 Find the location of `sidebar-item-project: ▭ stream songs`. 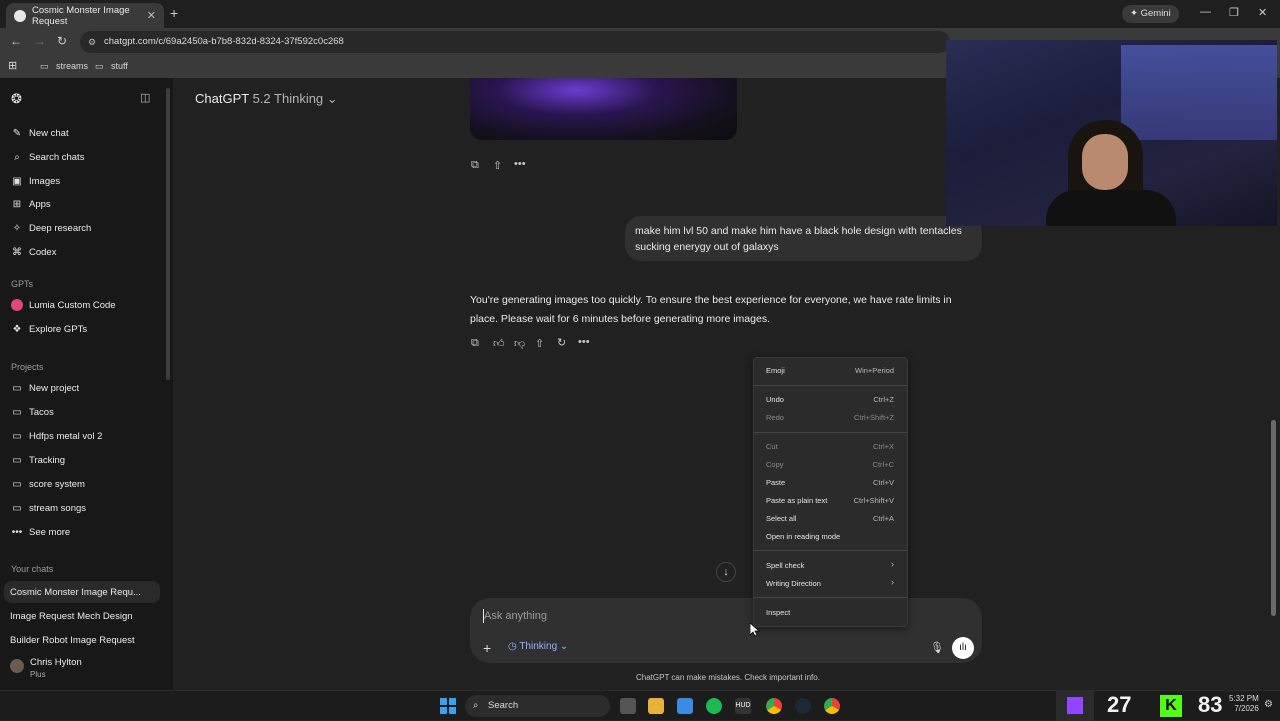

sidebar-item-project: ▭ stream songs is located at coordinates (82, 508).